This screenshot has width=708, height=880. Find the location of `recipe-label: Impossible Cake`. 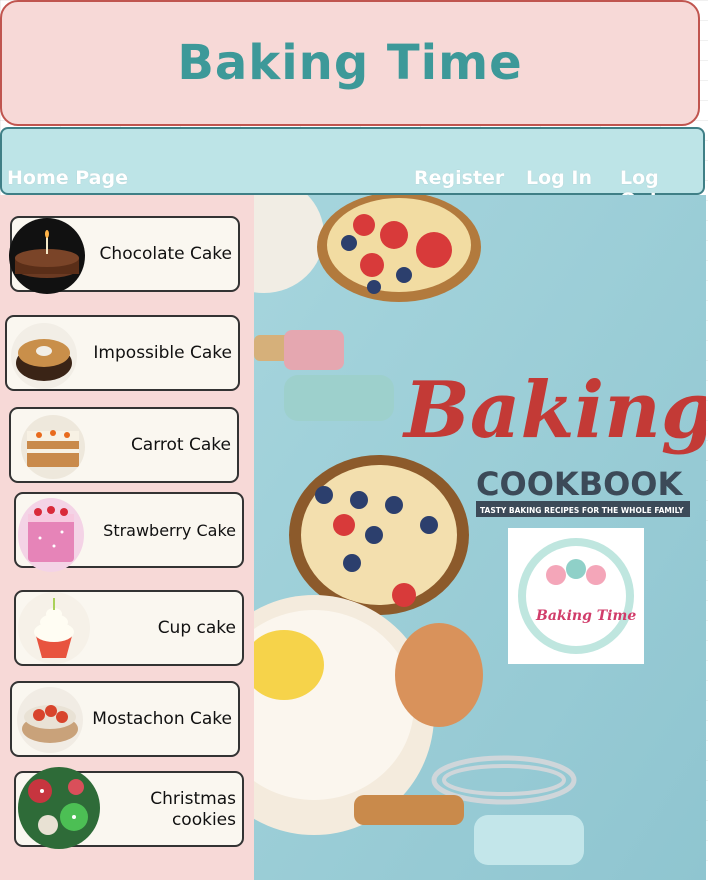

recipe-label: Impossible Cake is located at coordinates (162, 353).